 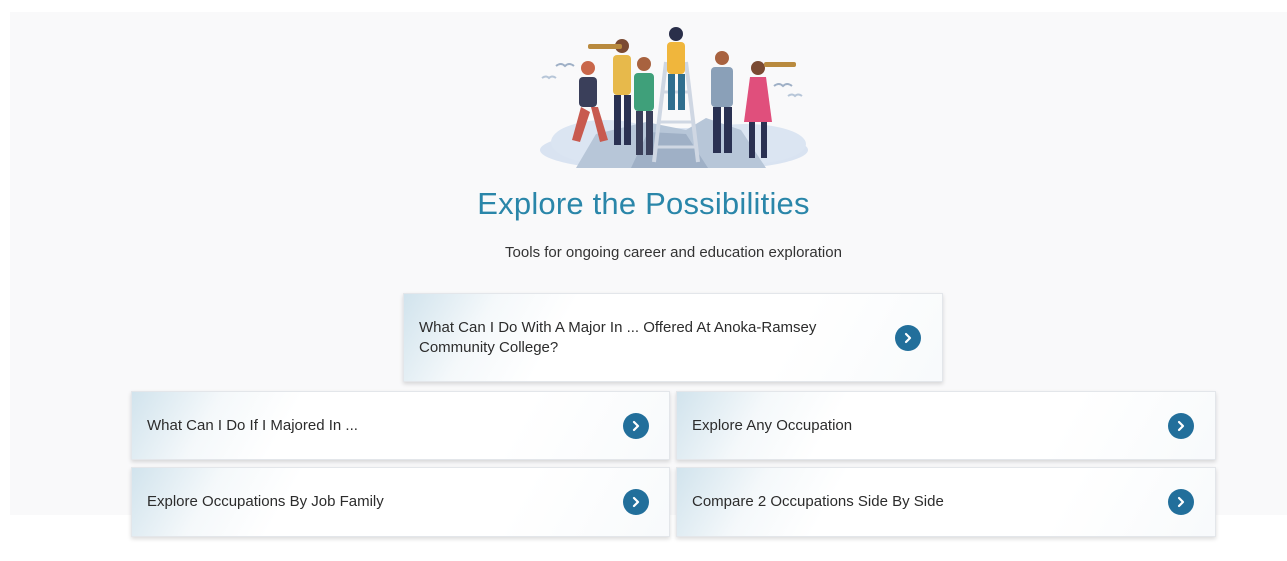 What do you see at coordinates (674, 97) in the screenshot?
I see `explorers-illustration` at bounding box center [674, 97].